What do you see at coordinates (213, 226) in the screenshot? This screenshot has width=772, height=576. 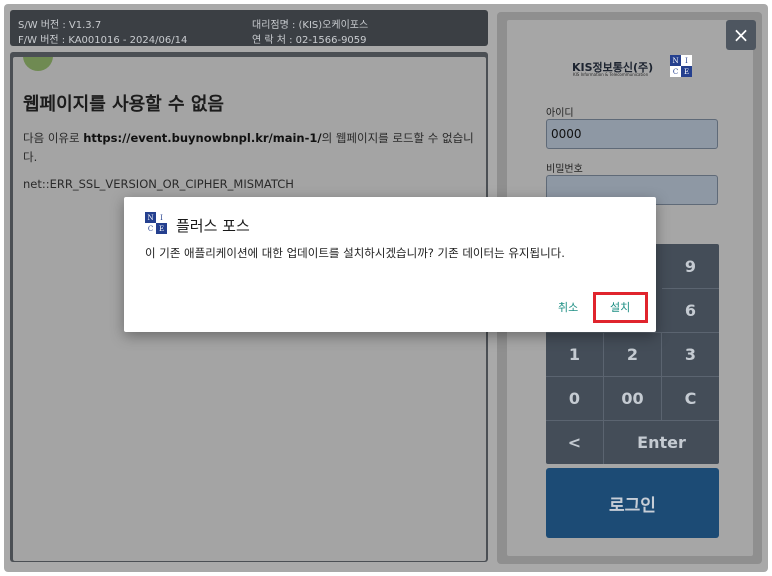 I see `dialog-title: 플러스 포스` at bounding box center [213, 226].